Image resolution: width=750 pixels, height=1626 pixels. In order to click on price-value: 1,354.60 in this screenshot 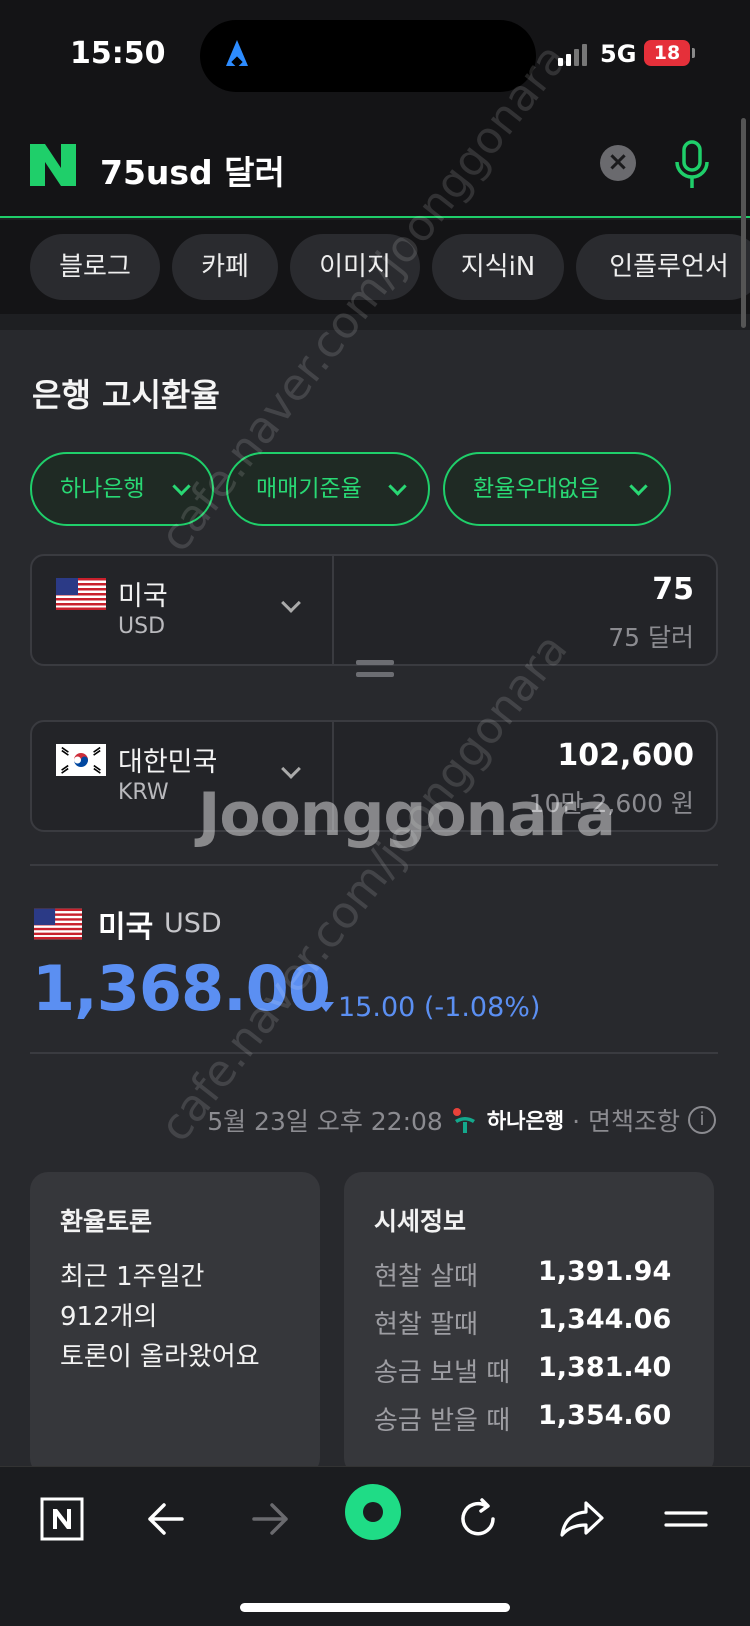, I will do `click(605, 1415)`.